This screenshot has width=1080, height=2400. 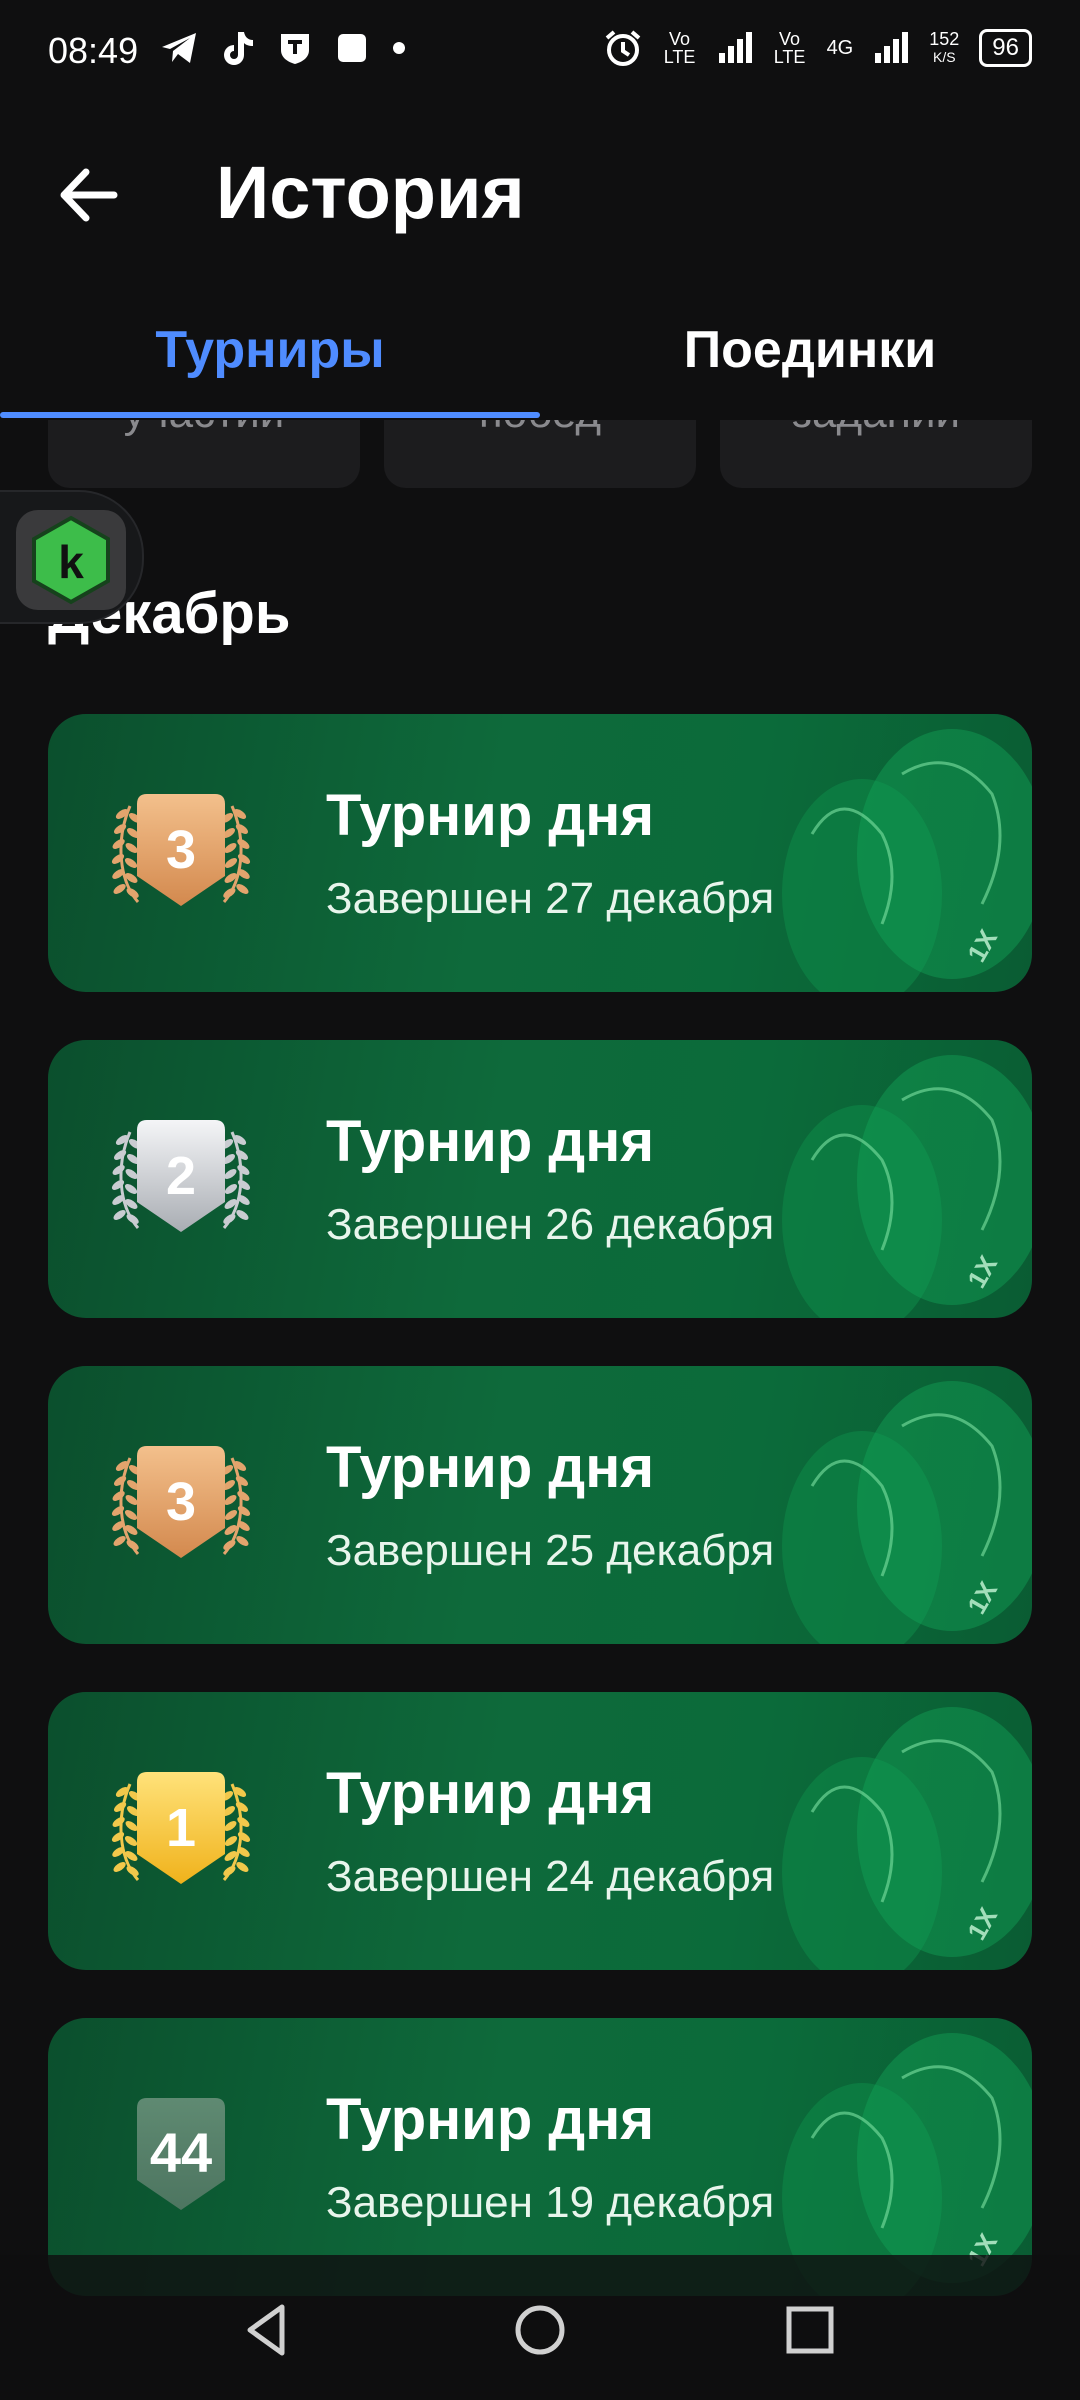 I want to click on gold-medal-badge: 1, so click(x=181, y=1828).